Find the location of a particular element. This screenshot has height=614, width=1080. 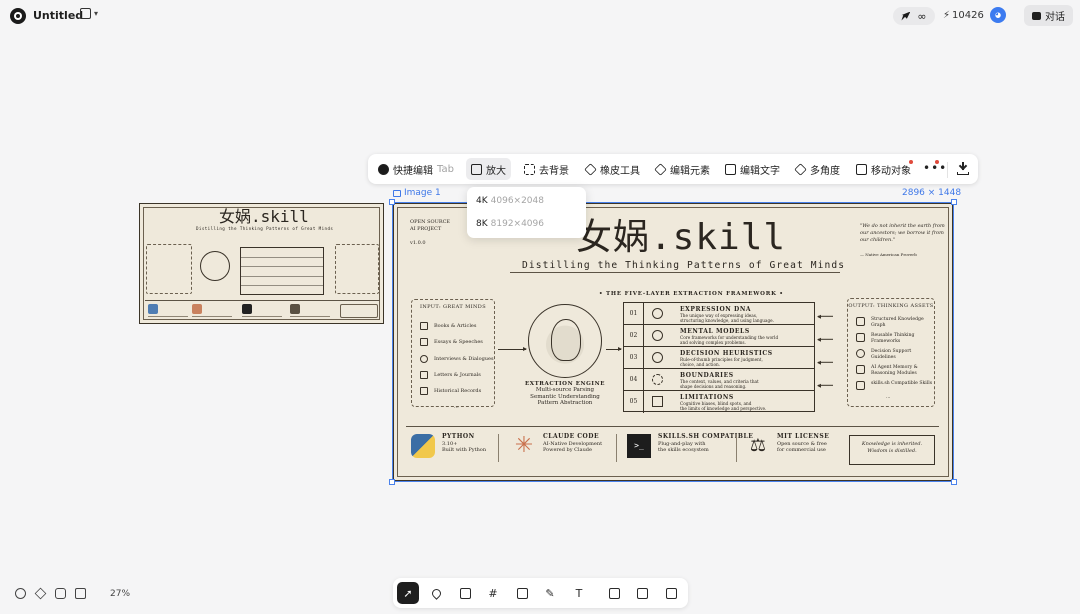

text-edit-icon is located at coordinates (730, 169).